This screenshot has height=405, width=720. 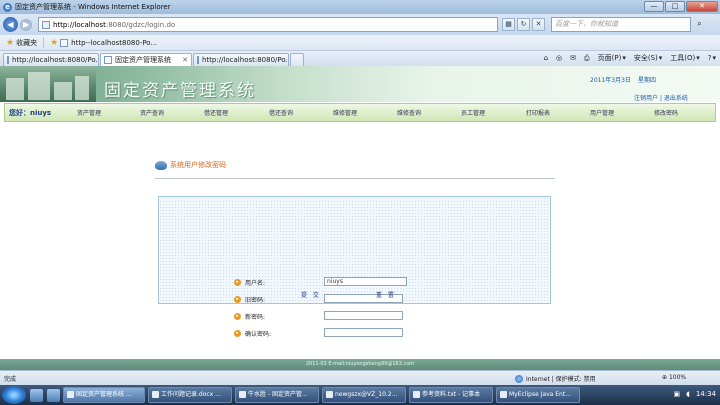 What do you see at coordinates (602, 112) in the screenshot?
I see `menu-user-management: 用户管理` at bounding box center [602, 112].